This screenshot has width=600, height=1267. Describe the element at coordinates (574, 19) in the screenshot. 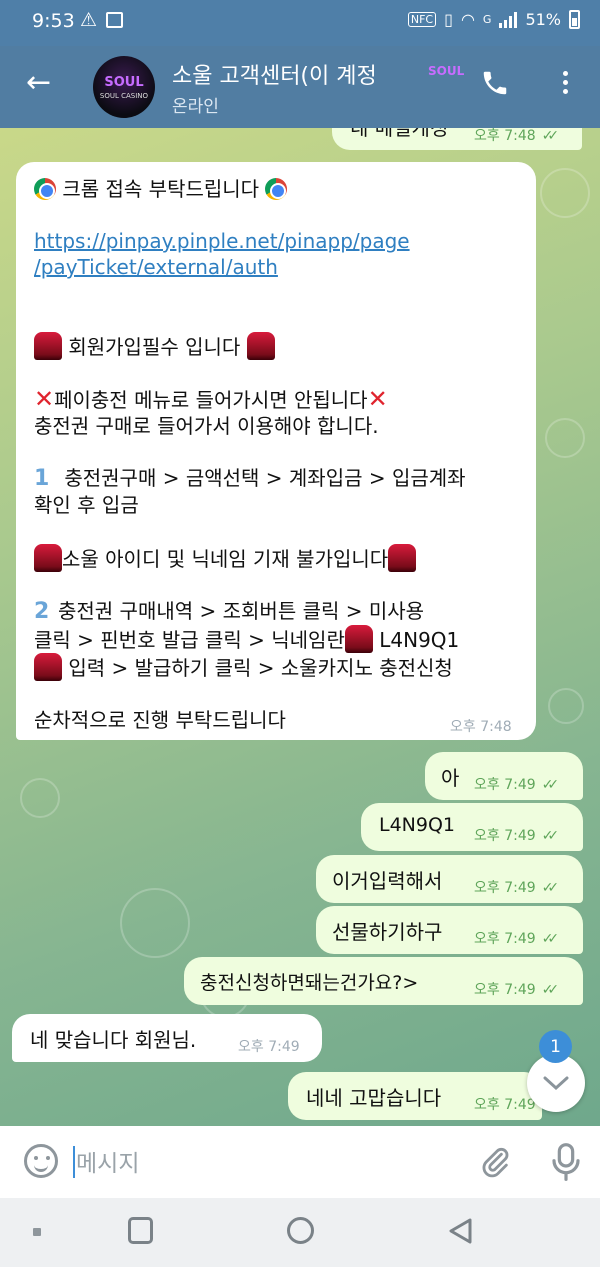

I see `battery-icon` at that location.